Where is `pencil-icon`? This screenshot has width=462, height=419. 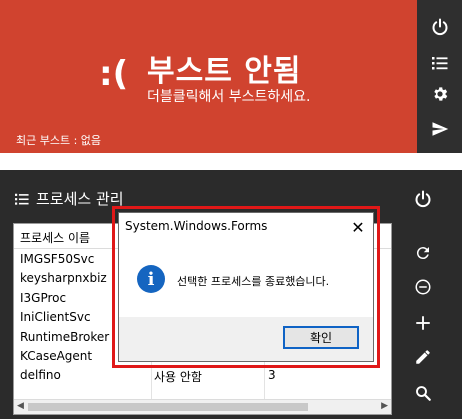
pencil-icon is located at coordinates (422, 357).